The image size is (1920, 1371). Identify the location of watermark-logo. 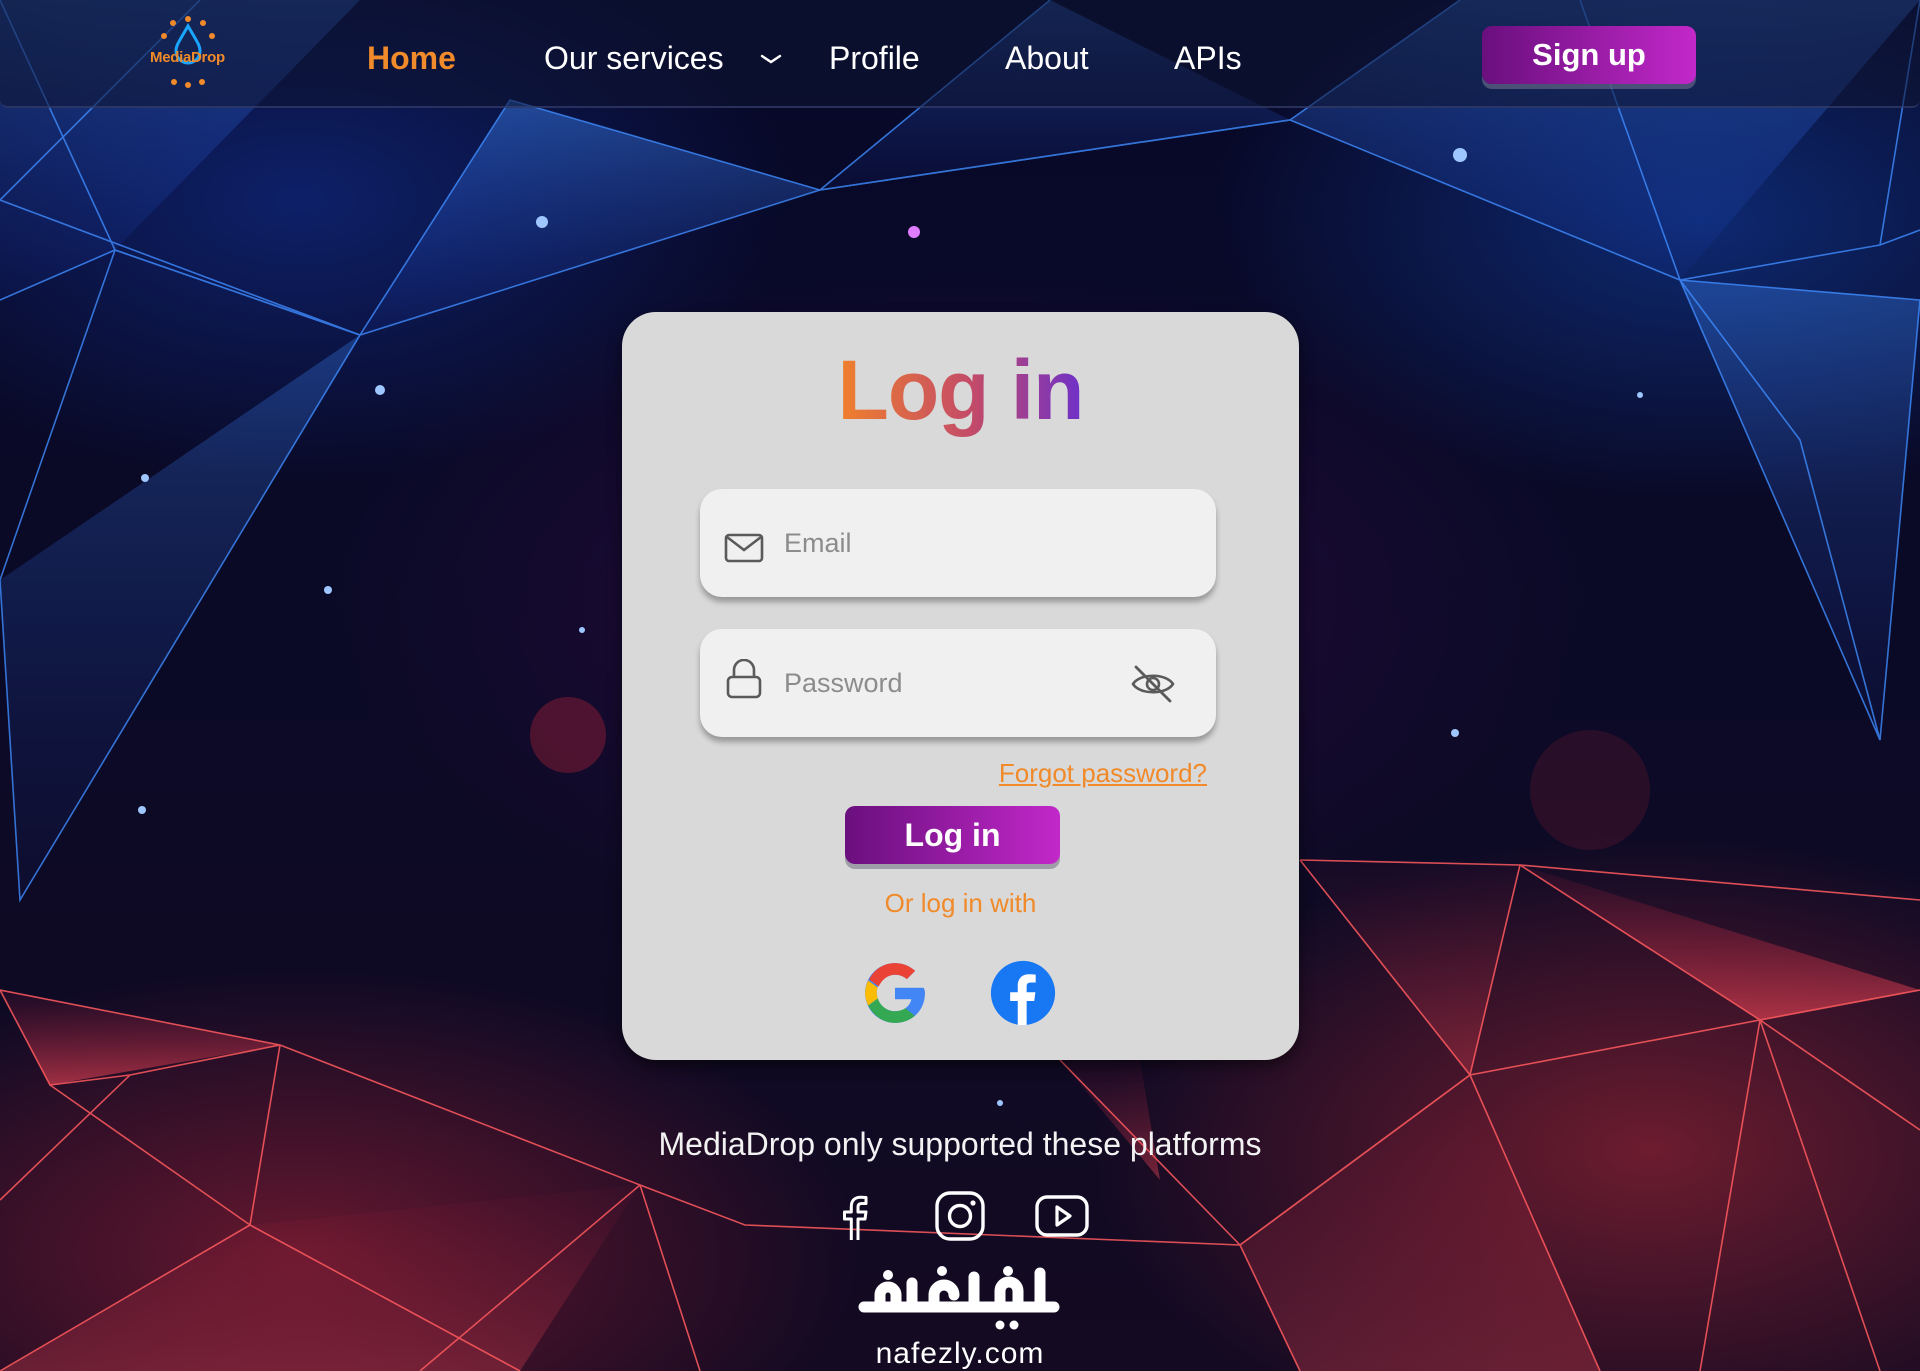
(959, 1298).